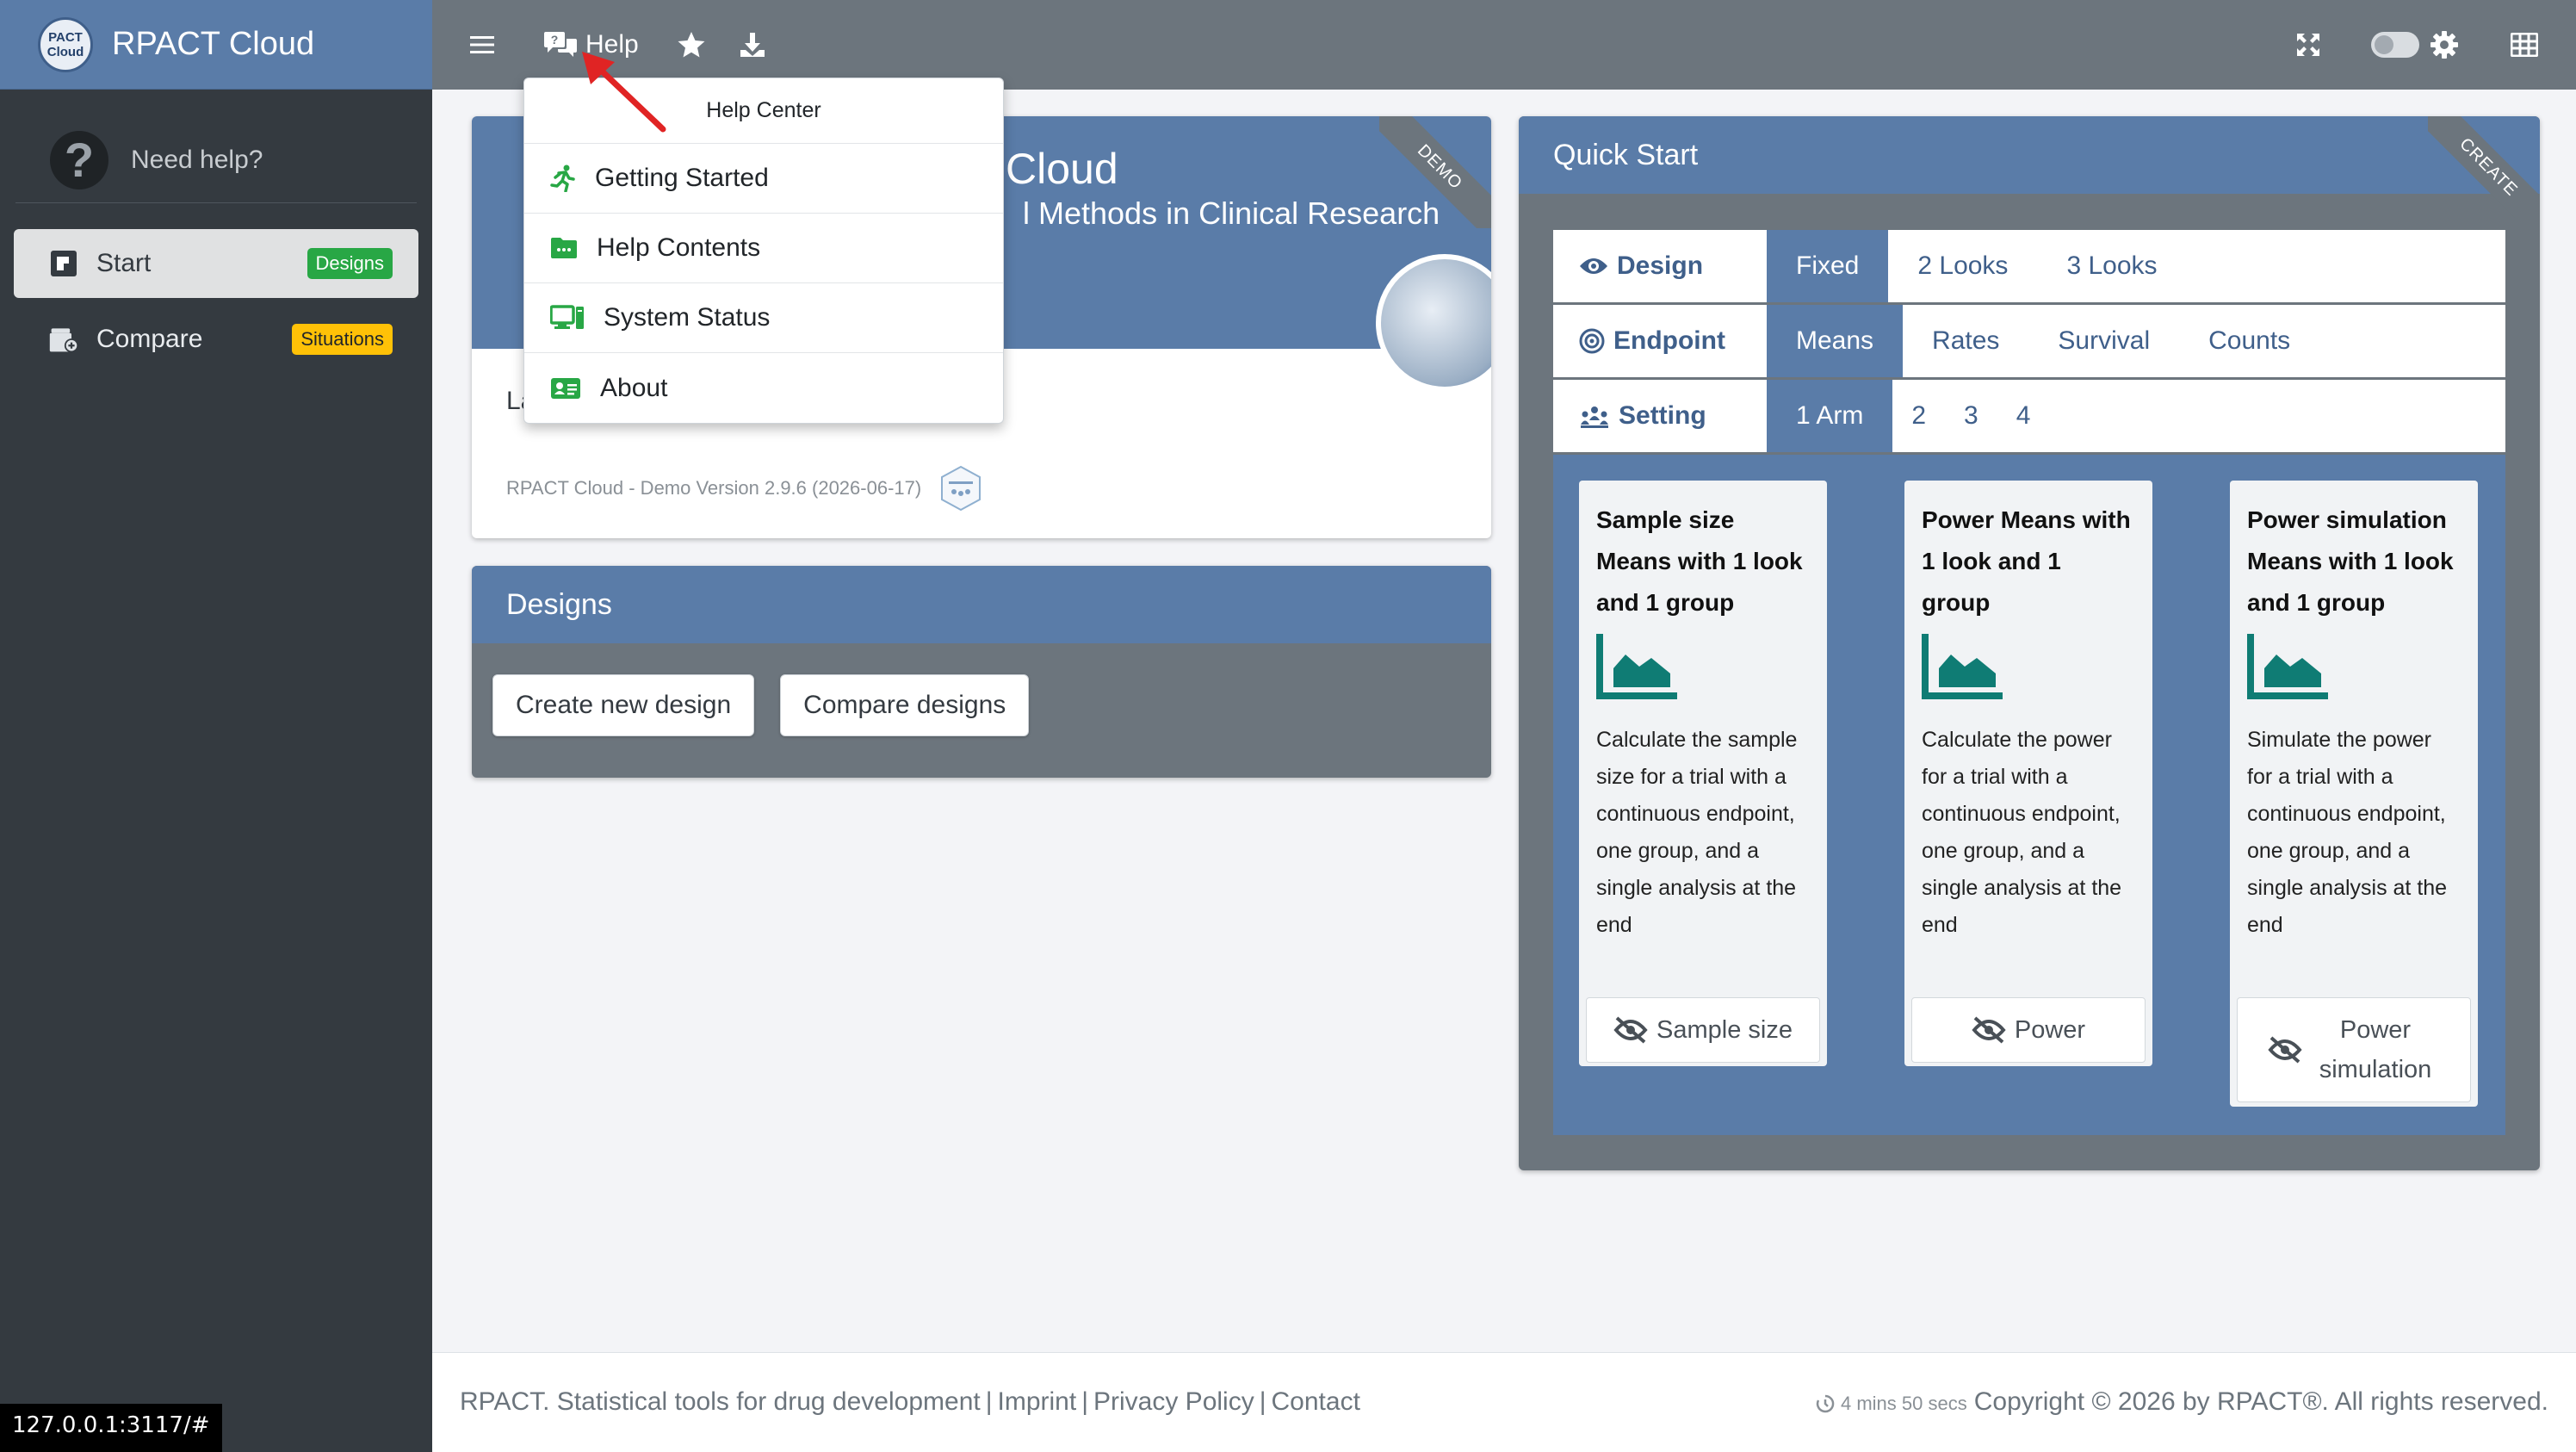 Image resolution: width=2576 pixels, height=1452 pixels. Describe the element at coordinates (1173, 1401) in the screenshot. I see `privacy-policy-link: Privacy Policy` at that location.